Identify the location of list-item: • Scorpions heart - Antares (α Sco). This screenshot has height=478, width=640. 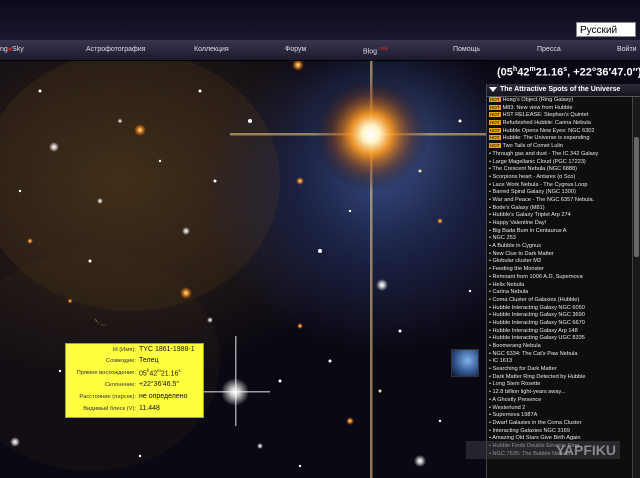
(560, 178).